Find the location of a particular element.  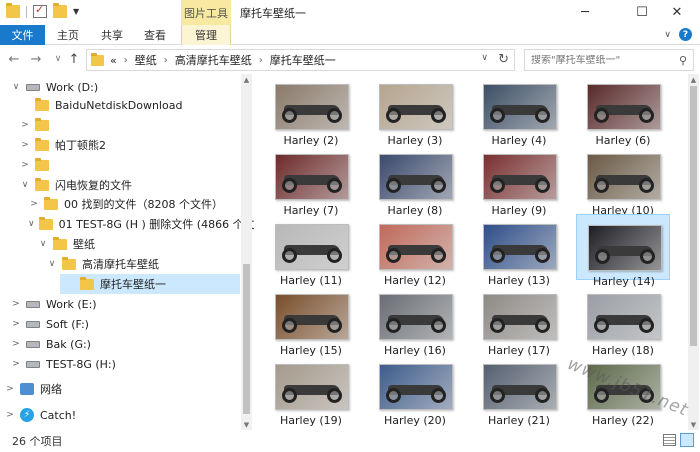

breadcrumb-item: 高清摩托车壁纸 is located at coordinates (213, 60).